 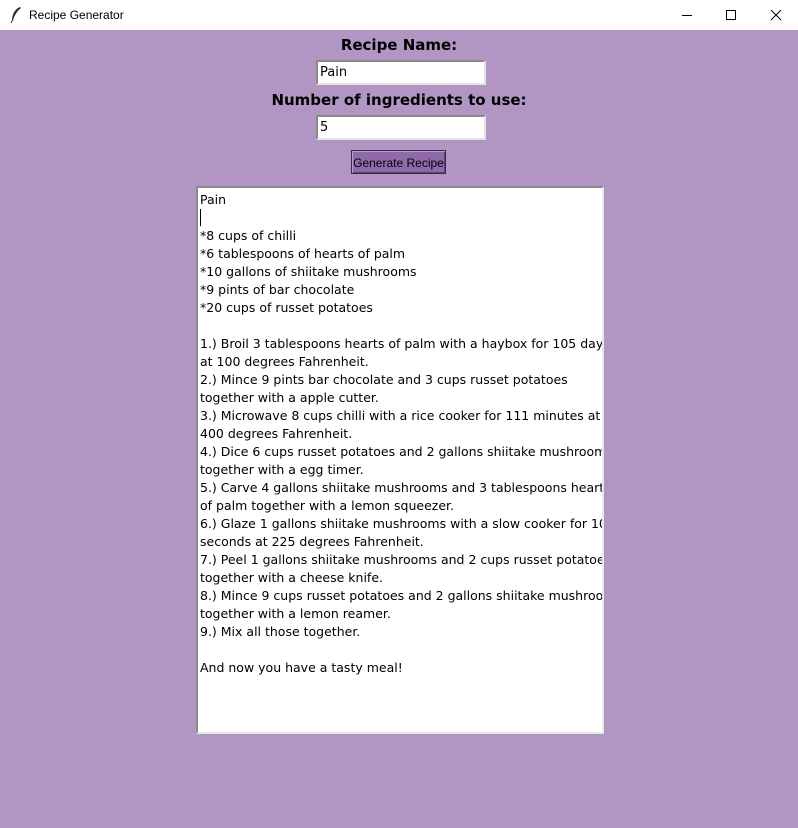 I want to click on close-icon, so click(x=776, y=15).